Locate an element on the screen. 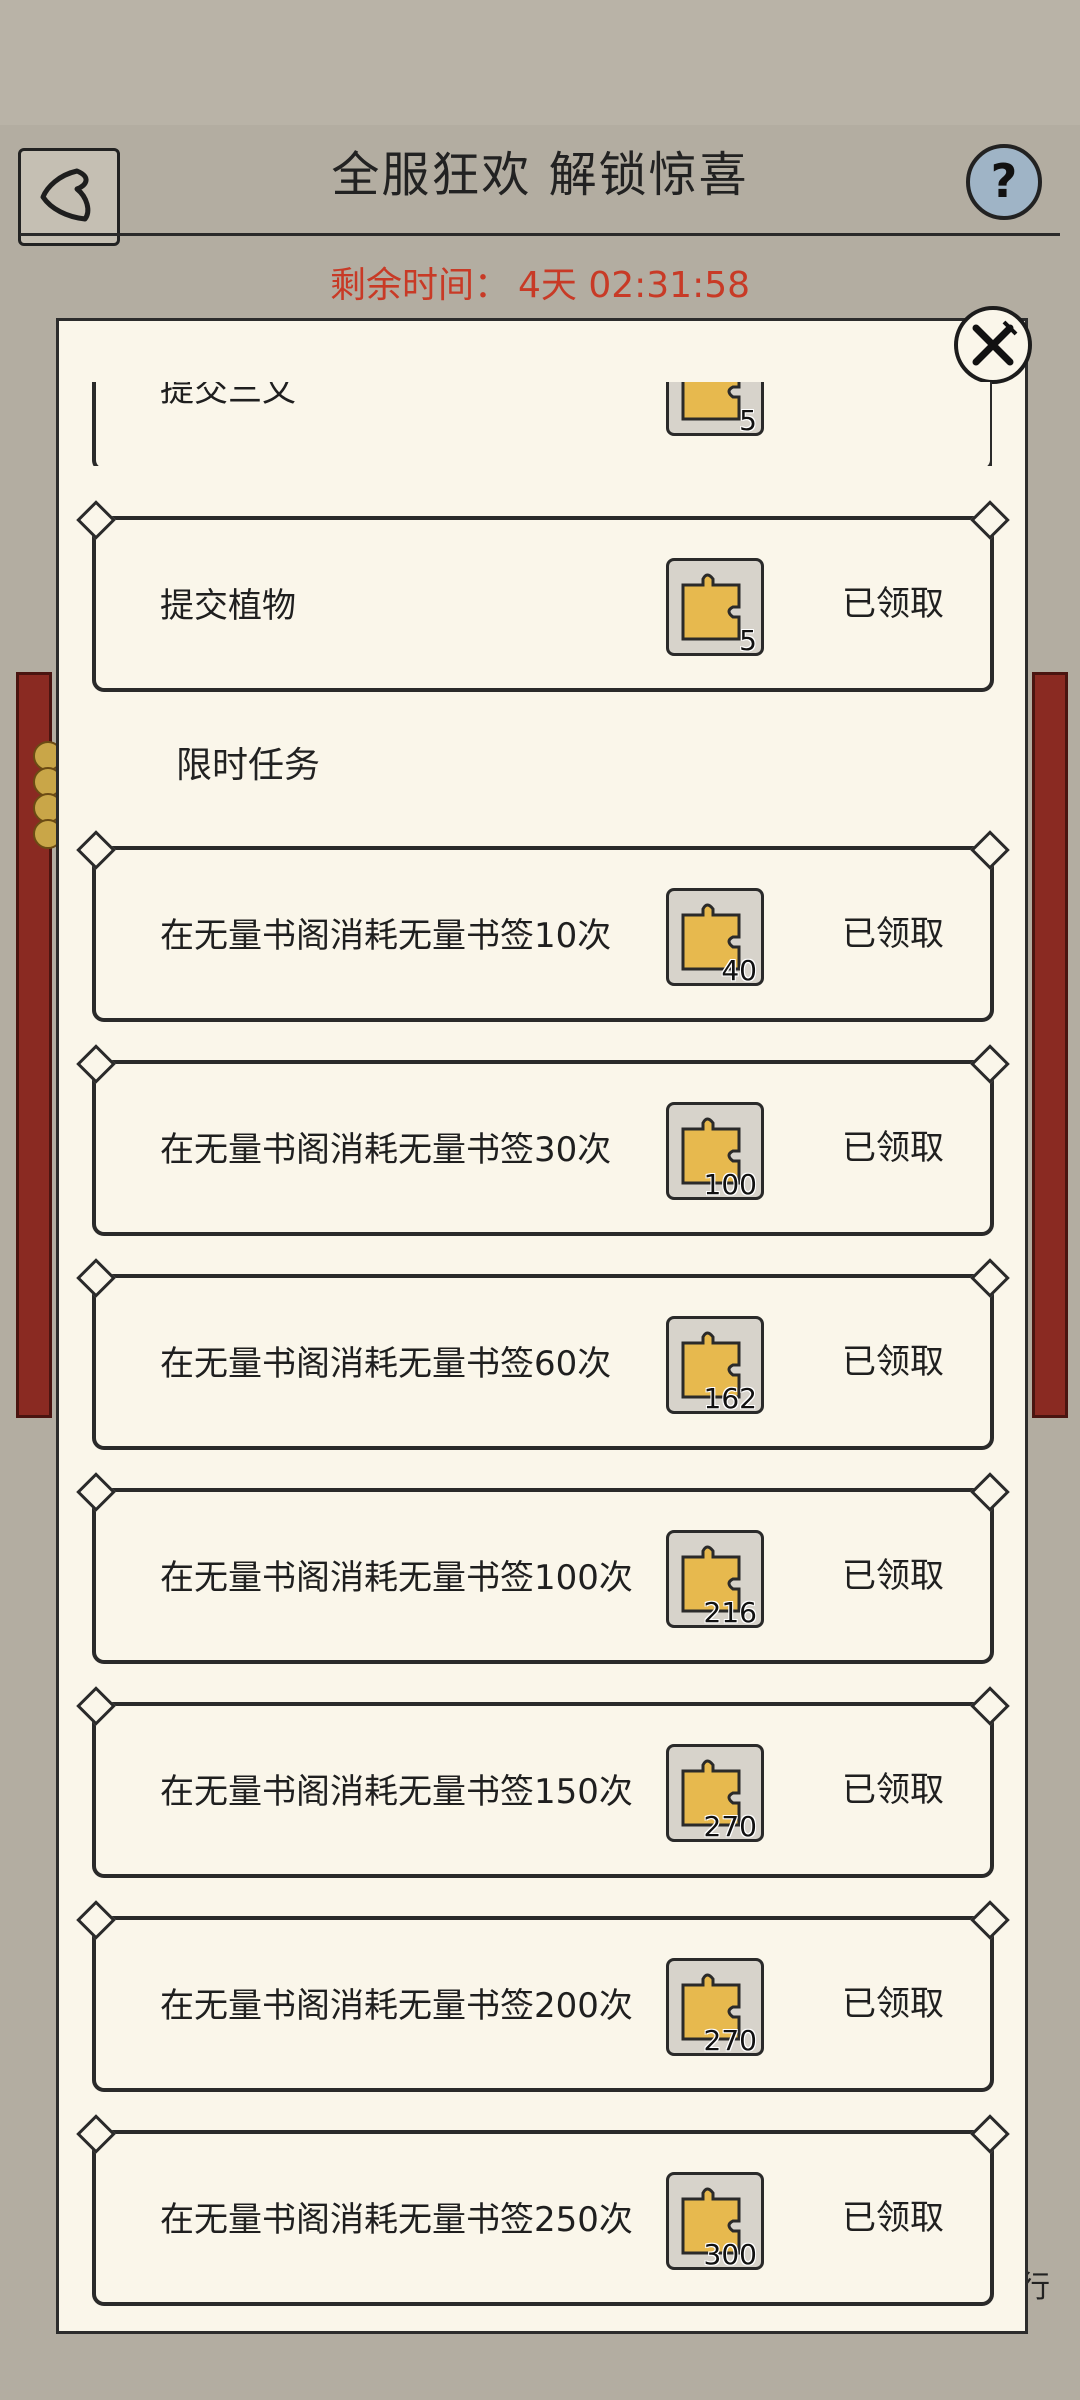 The height and width of the screenshot is (2400, 1080). task-card: 在无量书阁消耗无量书签60次 162 已领取 is located at coordinates (543, 1362).